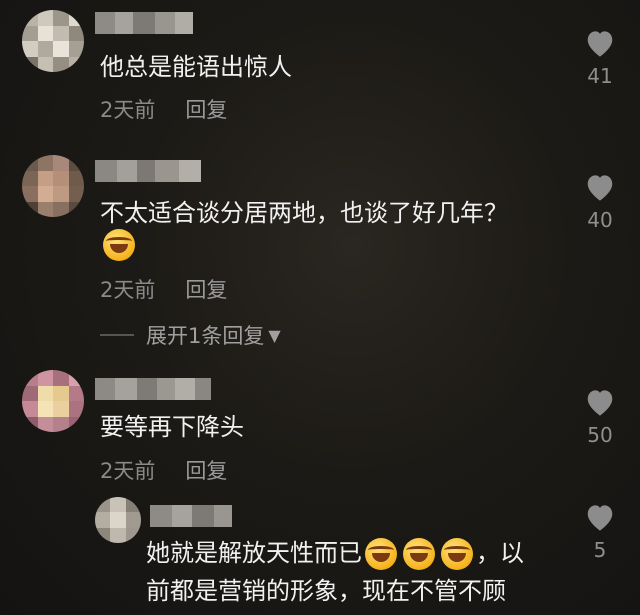 This screenshot has height=615, width=640. I want to click on expand-replies-label: 展开1条回复, so click(205, 336).